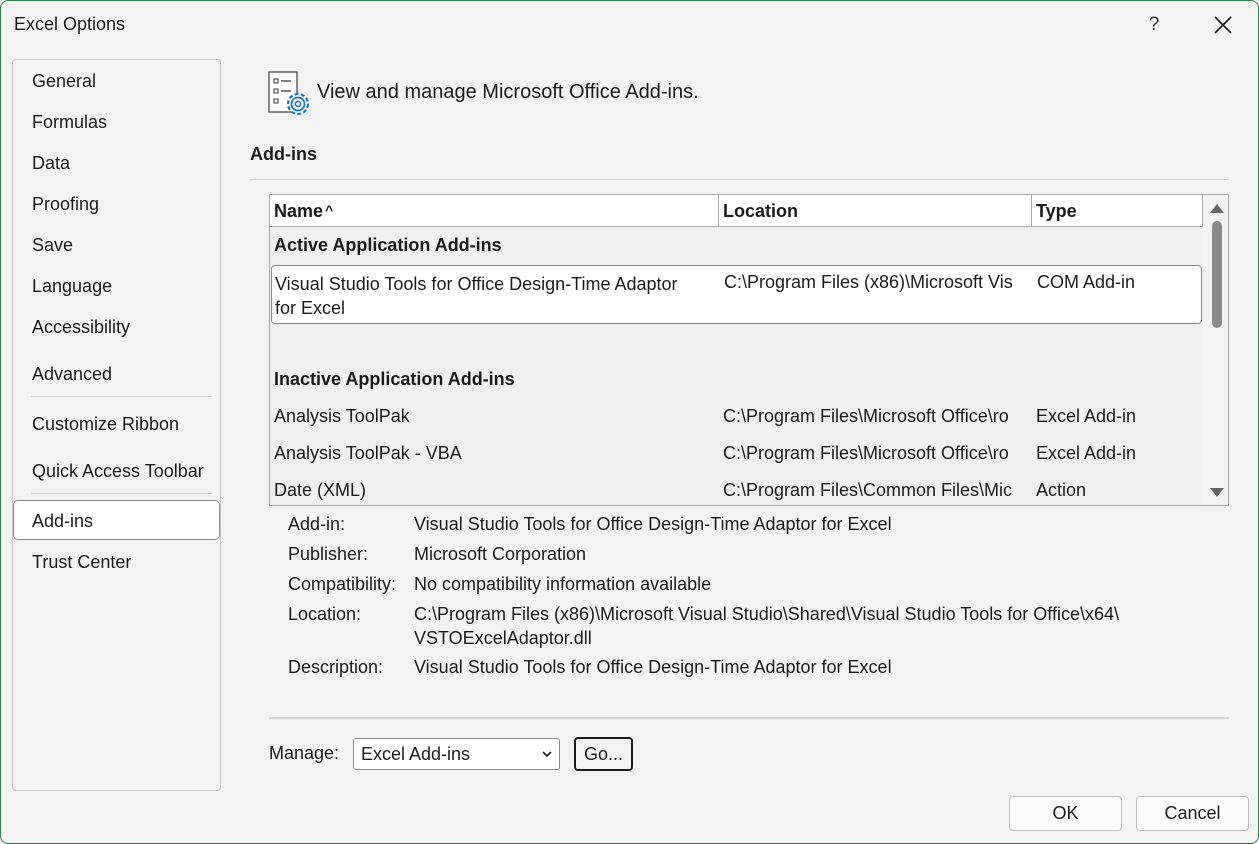  What do you see at coordinates (328, 554) in the screenshot?
I see `detail-publisher-label: Publisher:` at bounding box center [328, 554].